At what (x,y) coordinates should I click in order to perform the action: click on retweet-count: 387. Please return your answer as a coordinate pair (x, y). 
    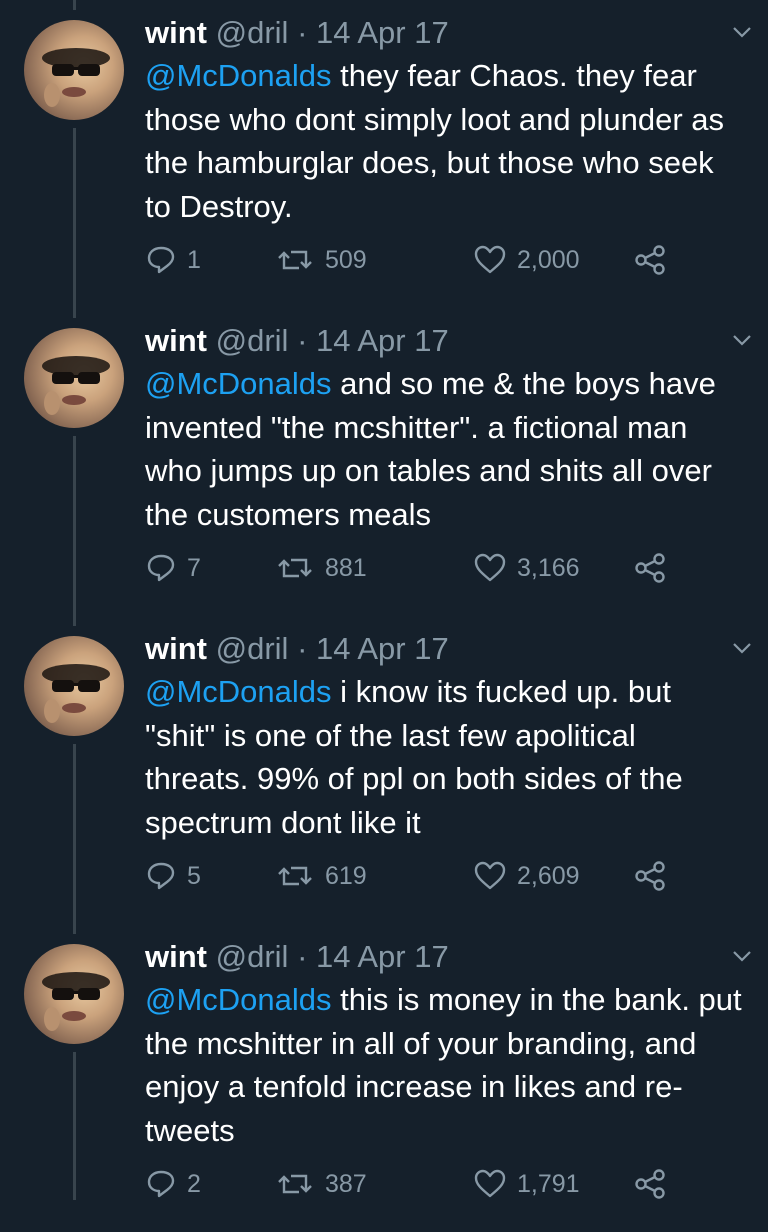
    Looking at the image, I should click on (346, 1183).